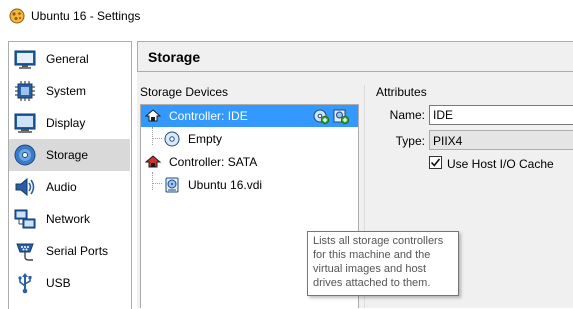  I want to click on sidebar-item-label: Display, so click(66, 123).